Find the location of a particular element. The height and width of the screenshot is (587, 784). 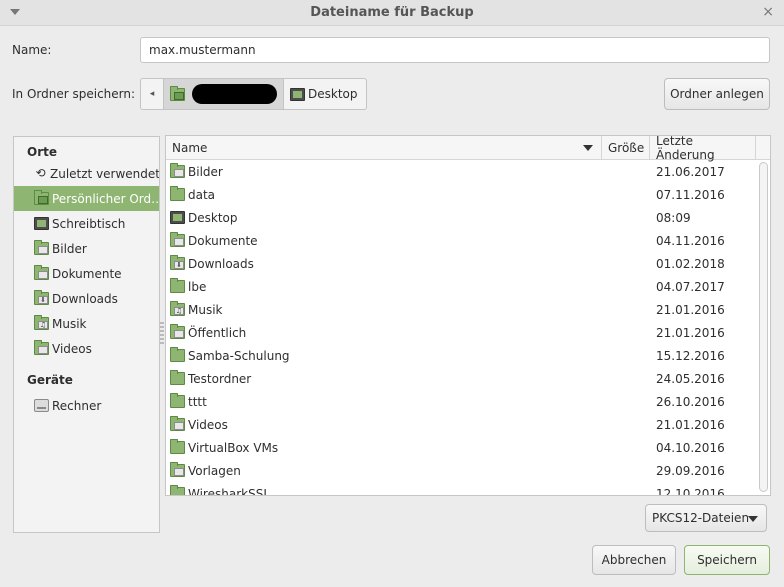

table-row: Dokumente 04.11.2016 is located at coordinates (460, 240).